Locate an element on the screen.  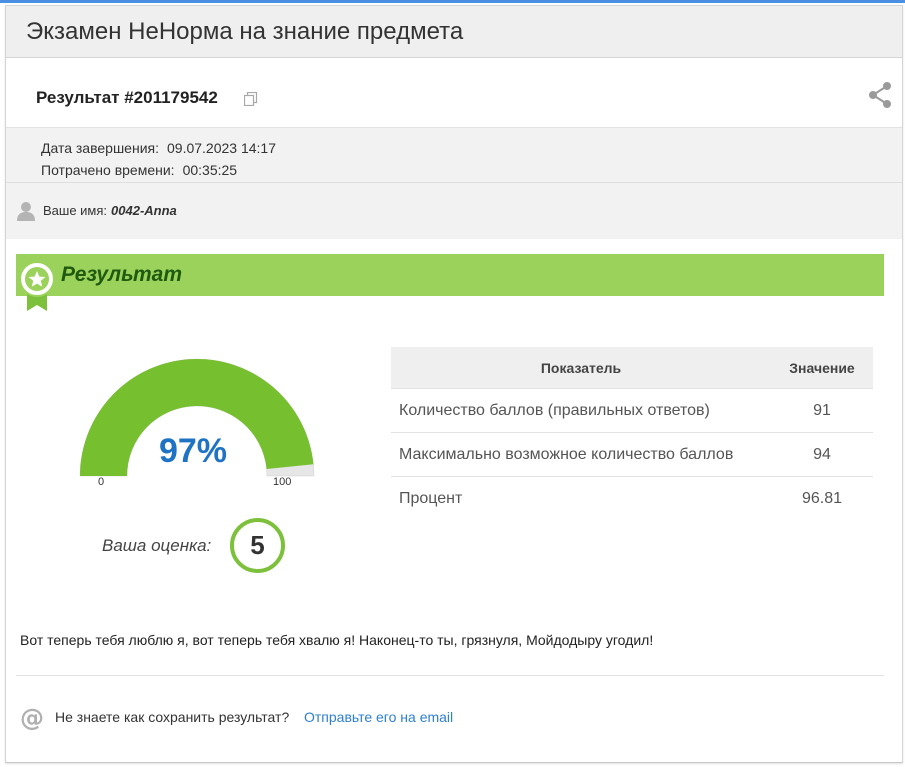
grade-label: Ваша оценка: is located at coordinates (157, 545).